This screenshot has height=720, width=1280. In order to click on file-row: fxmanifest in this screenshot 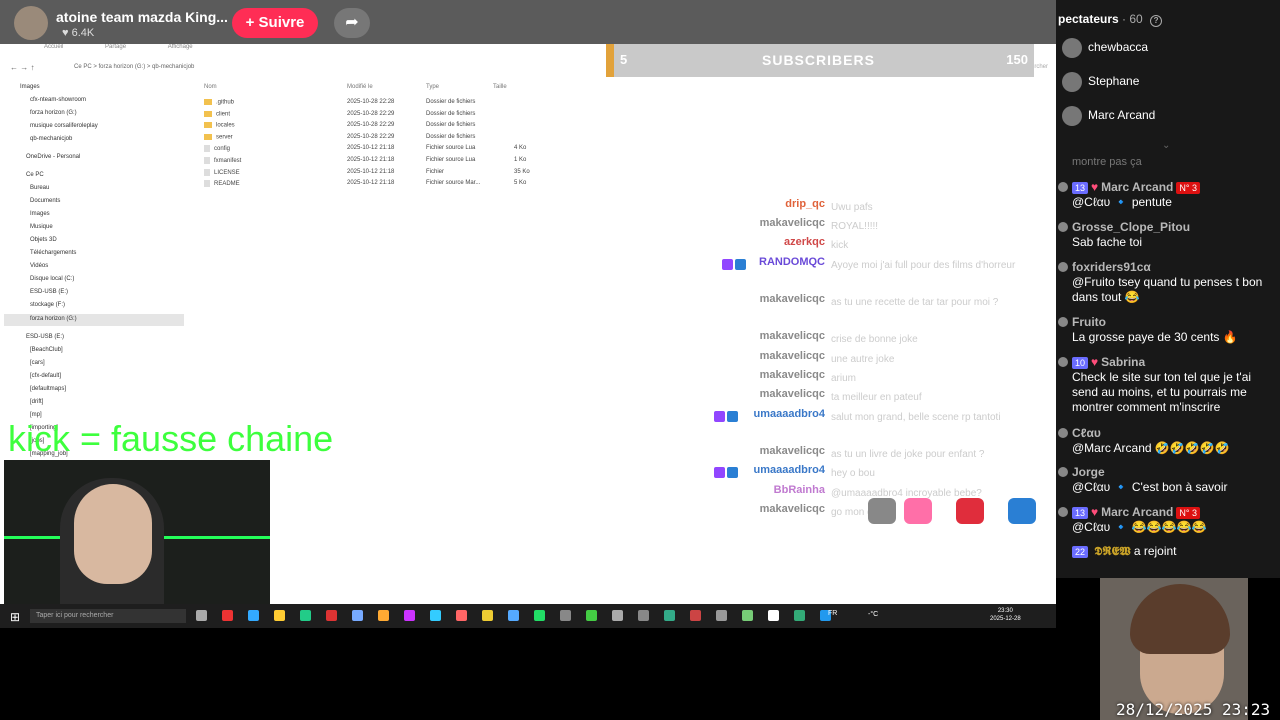, I will do `click(222, 160)`.